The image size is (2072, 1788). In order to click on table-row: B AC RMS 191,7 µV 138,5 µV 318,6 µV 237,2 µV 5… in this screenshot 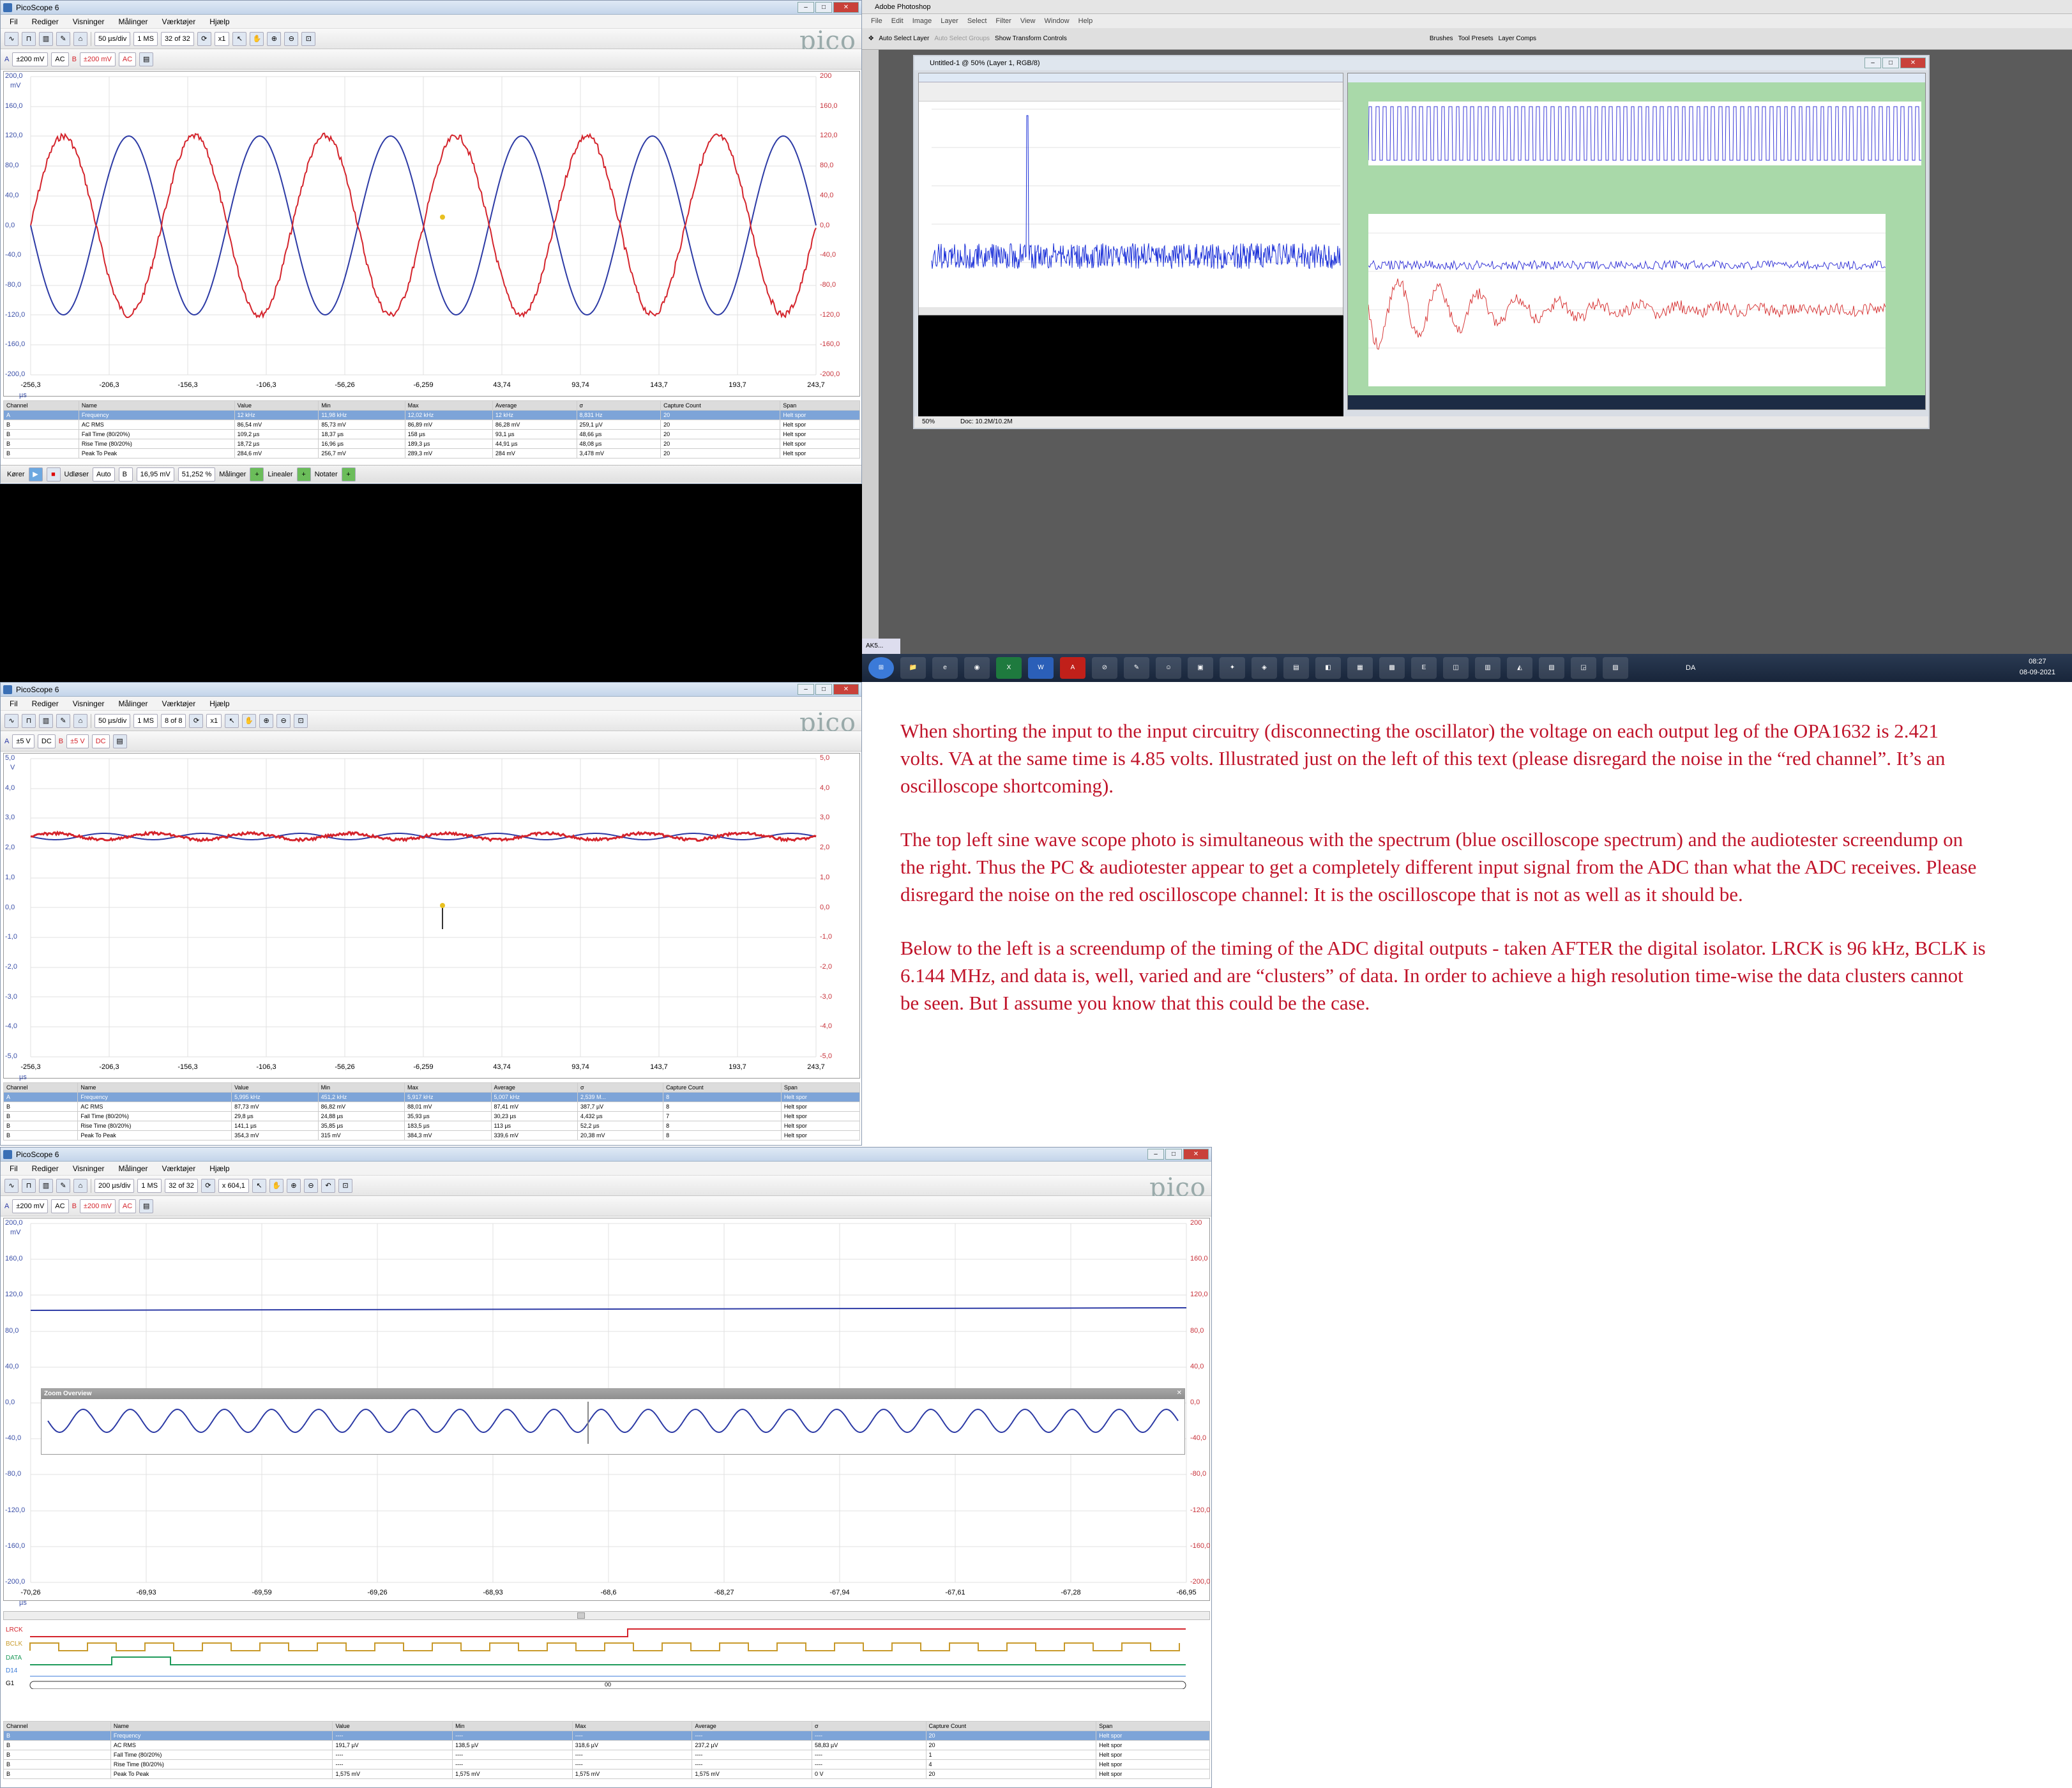, I will do `click(606, 1745)`.